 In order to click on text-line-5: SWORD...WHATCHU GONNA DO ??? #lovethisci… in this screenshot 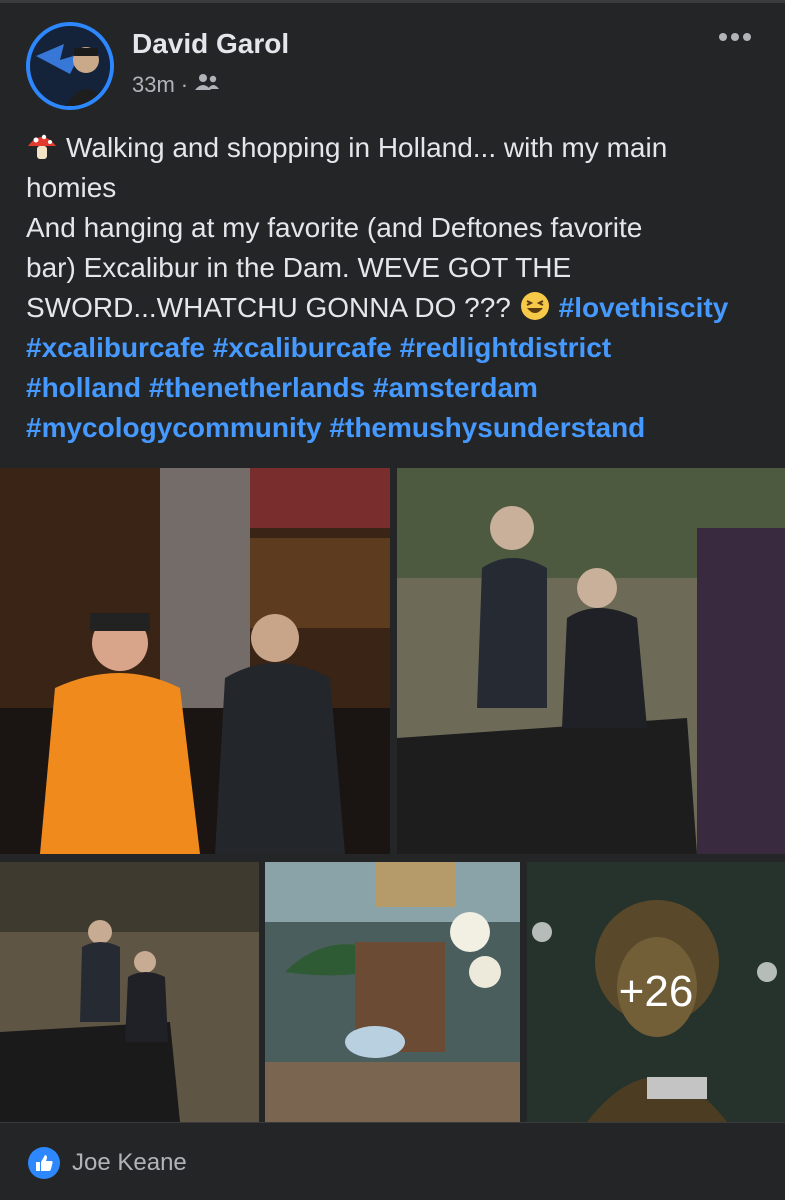, I will do `click(377, 307)`.